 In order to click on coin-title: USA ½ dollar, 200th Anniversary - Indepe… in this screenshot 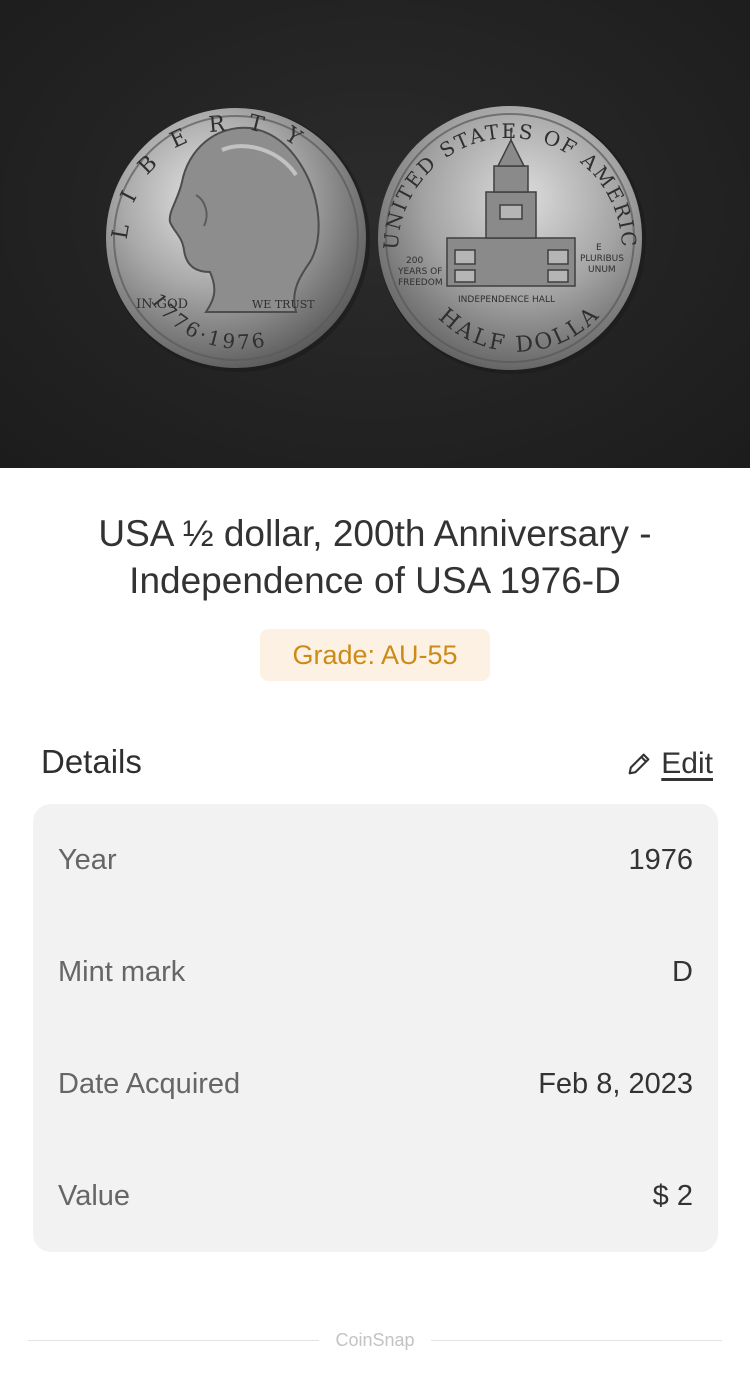, I will do `click(375, 557)`.